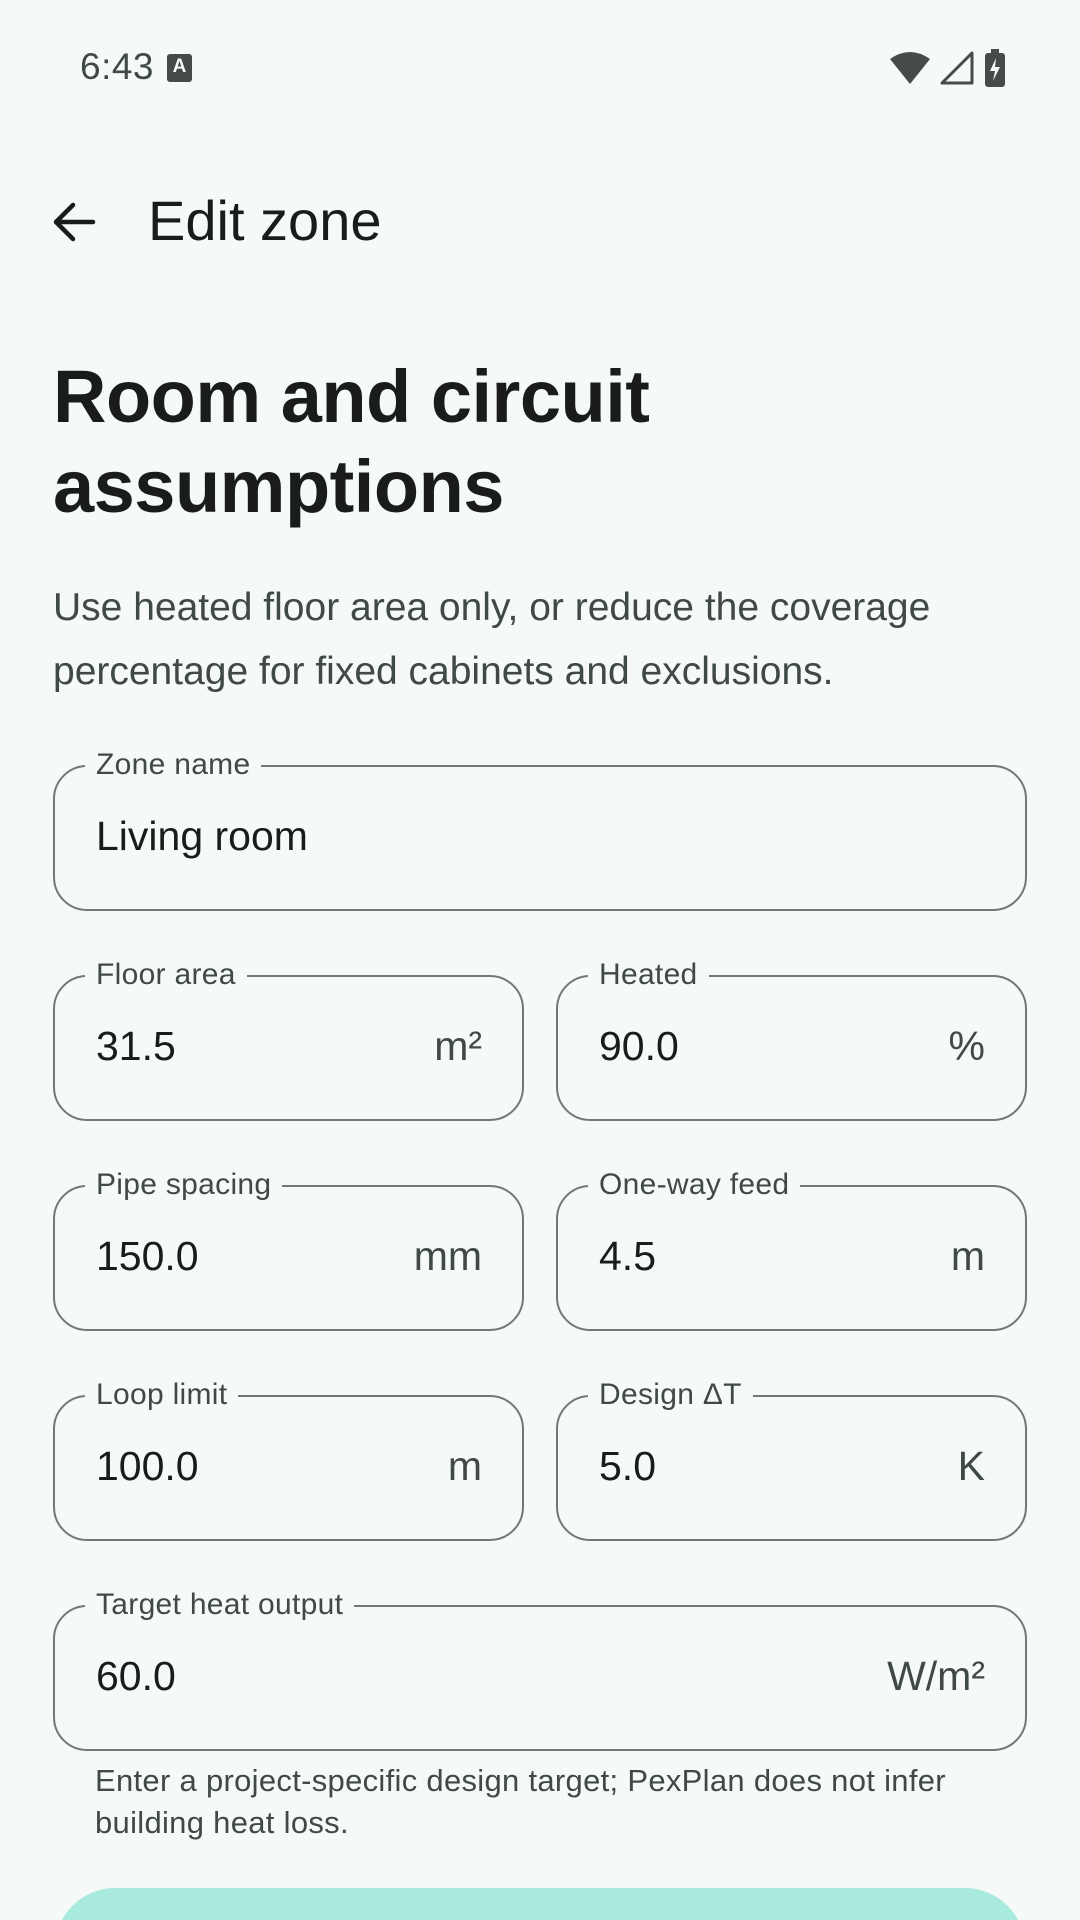  I want to click on heated-label: Heated, so click(648, 975).